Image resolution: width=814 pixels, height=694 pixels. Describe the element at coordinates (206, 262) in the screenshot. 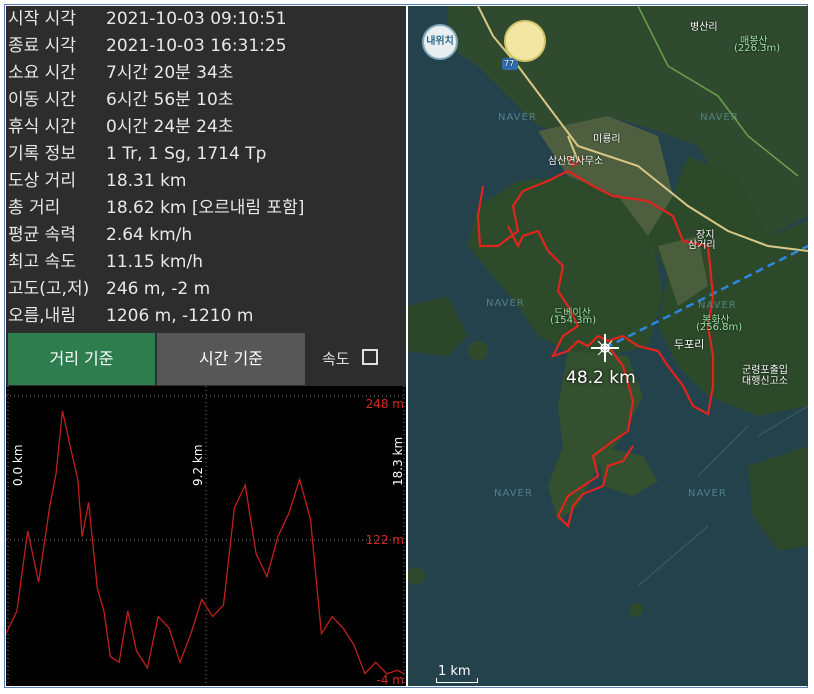

I see `stat-row: 최고 속도 11.15 km/h` at that location.